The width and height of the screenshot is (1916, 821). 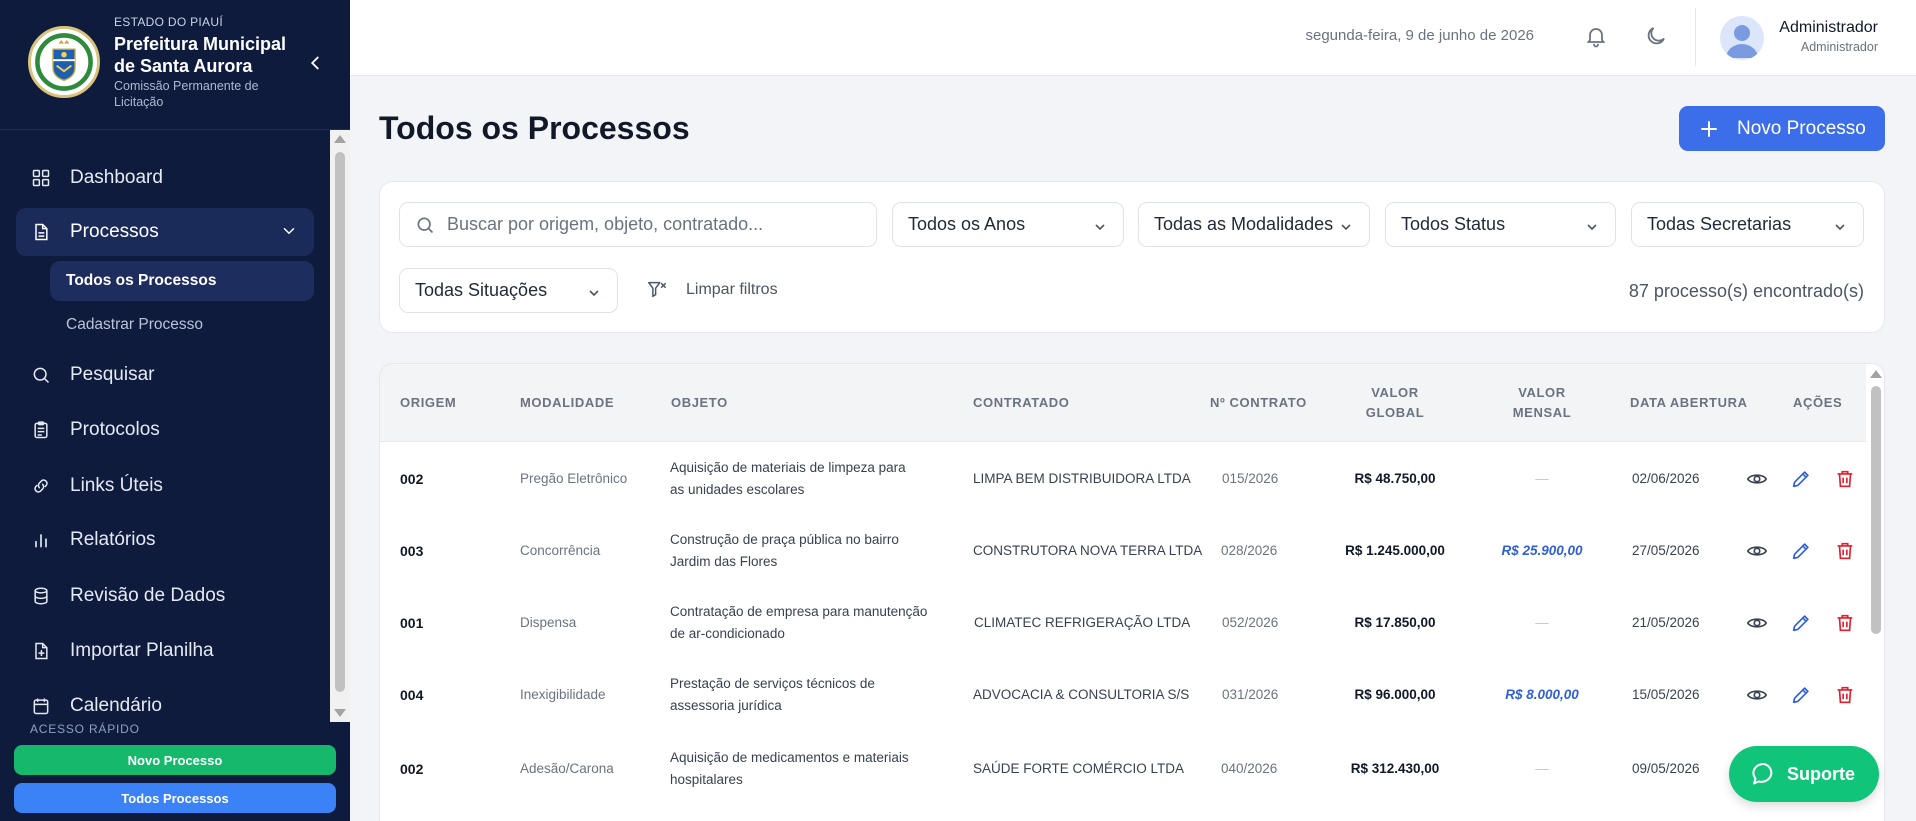 What do you see at coordinates (1839, 47) in the screenshot?
I see `user-role: Administrador` at bounding box center [1839, 47].